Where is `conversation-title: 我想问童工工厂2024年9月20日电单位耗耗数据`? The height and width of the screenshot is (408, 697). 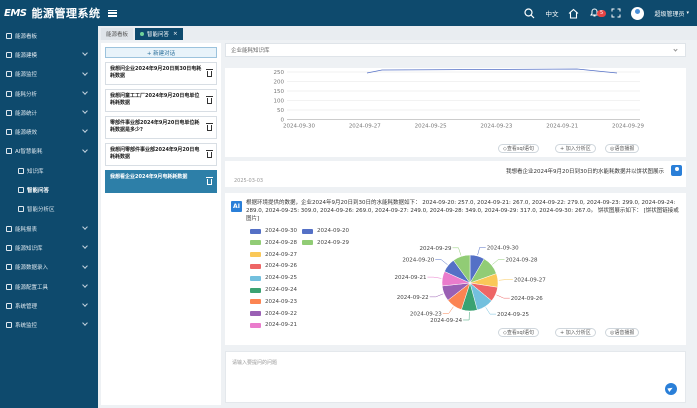 conversation-title: 我想问童工工厂2024年9月20日电单位耗耗数据 is located at coordinates (155, 99).